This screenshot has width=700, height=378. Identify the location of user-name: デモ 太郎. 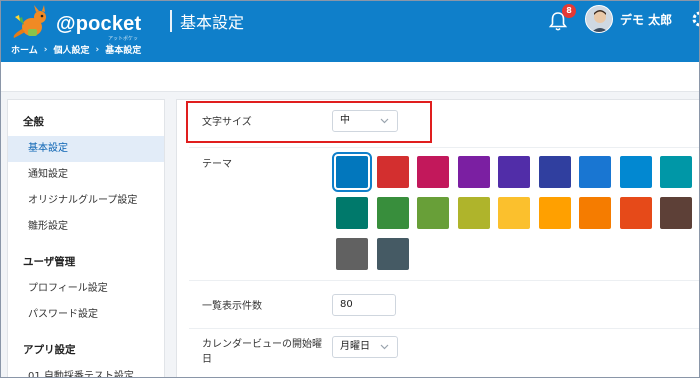
(646, 19).